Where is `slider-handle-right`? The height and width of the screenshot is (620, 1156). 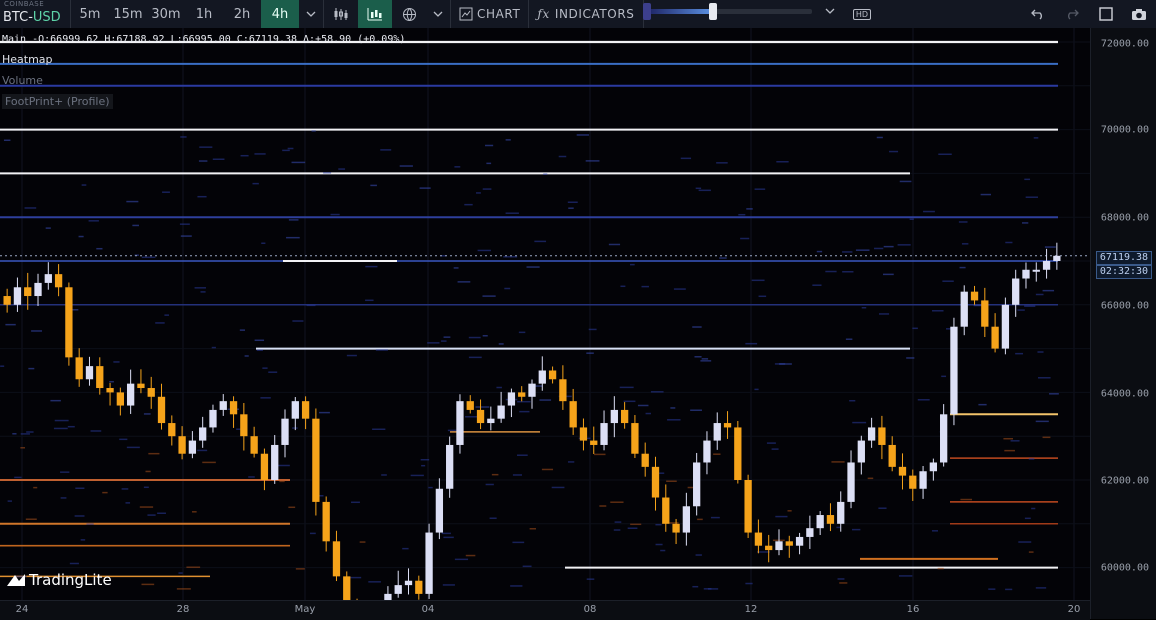 slider-handle-right is located at coordinates (713, 11).